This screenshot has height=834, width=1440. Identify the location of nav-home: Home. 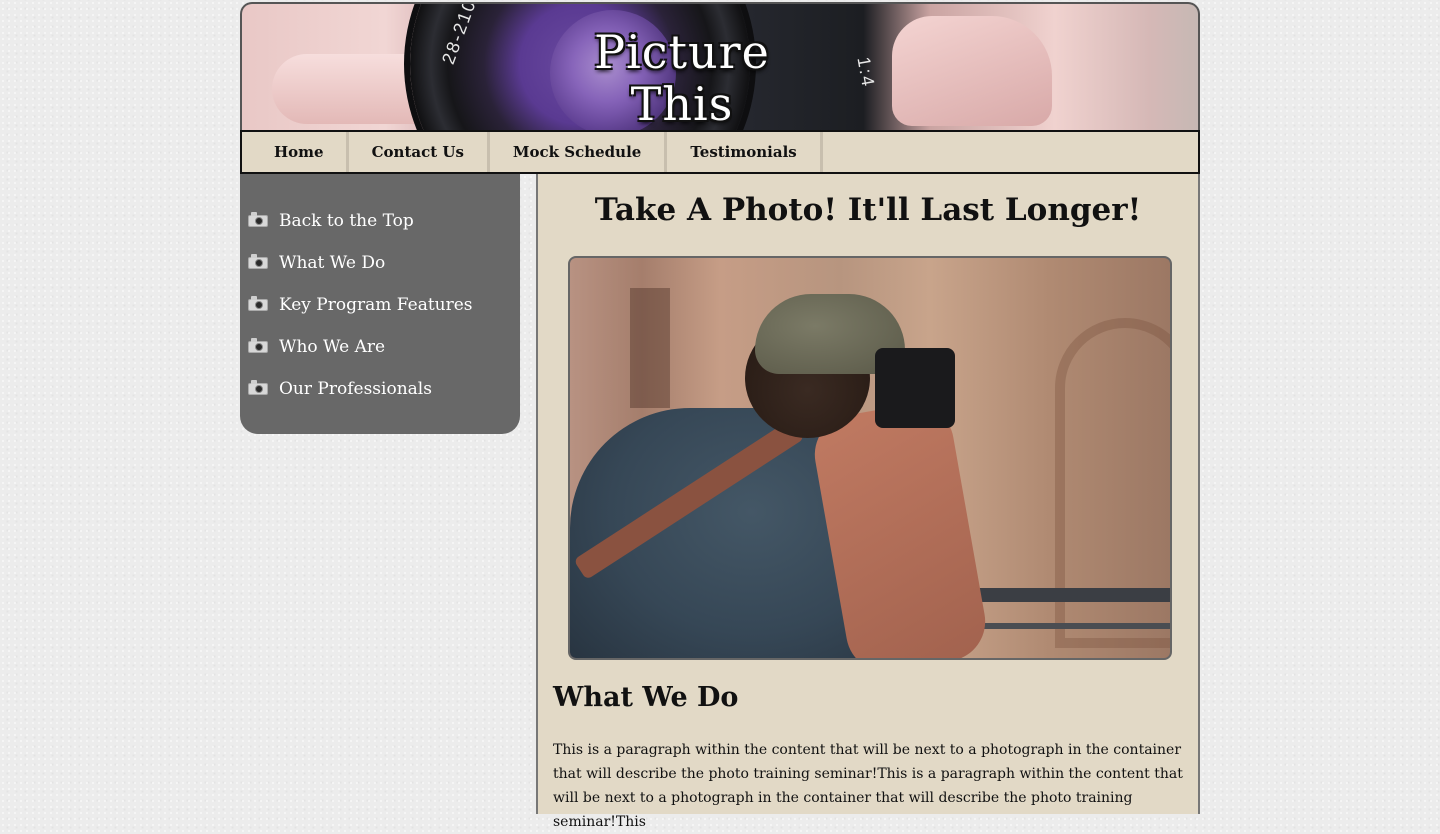
(295, 152).